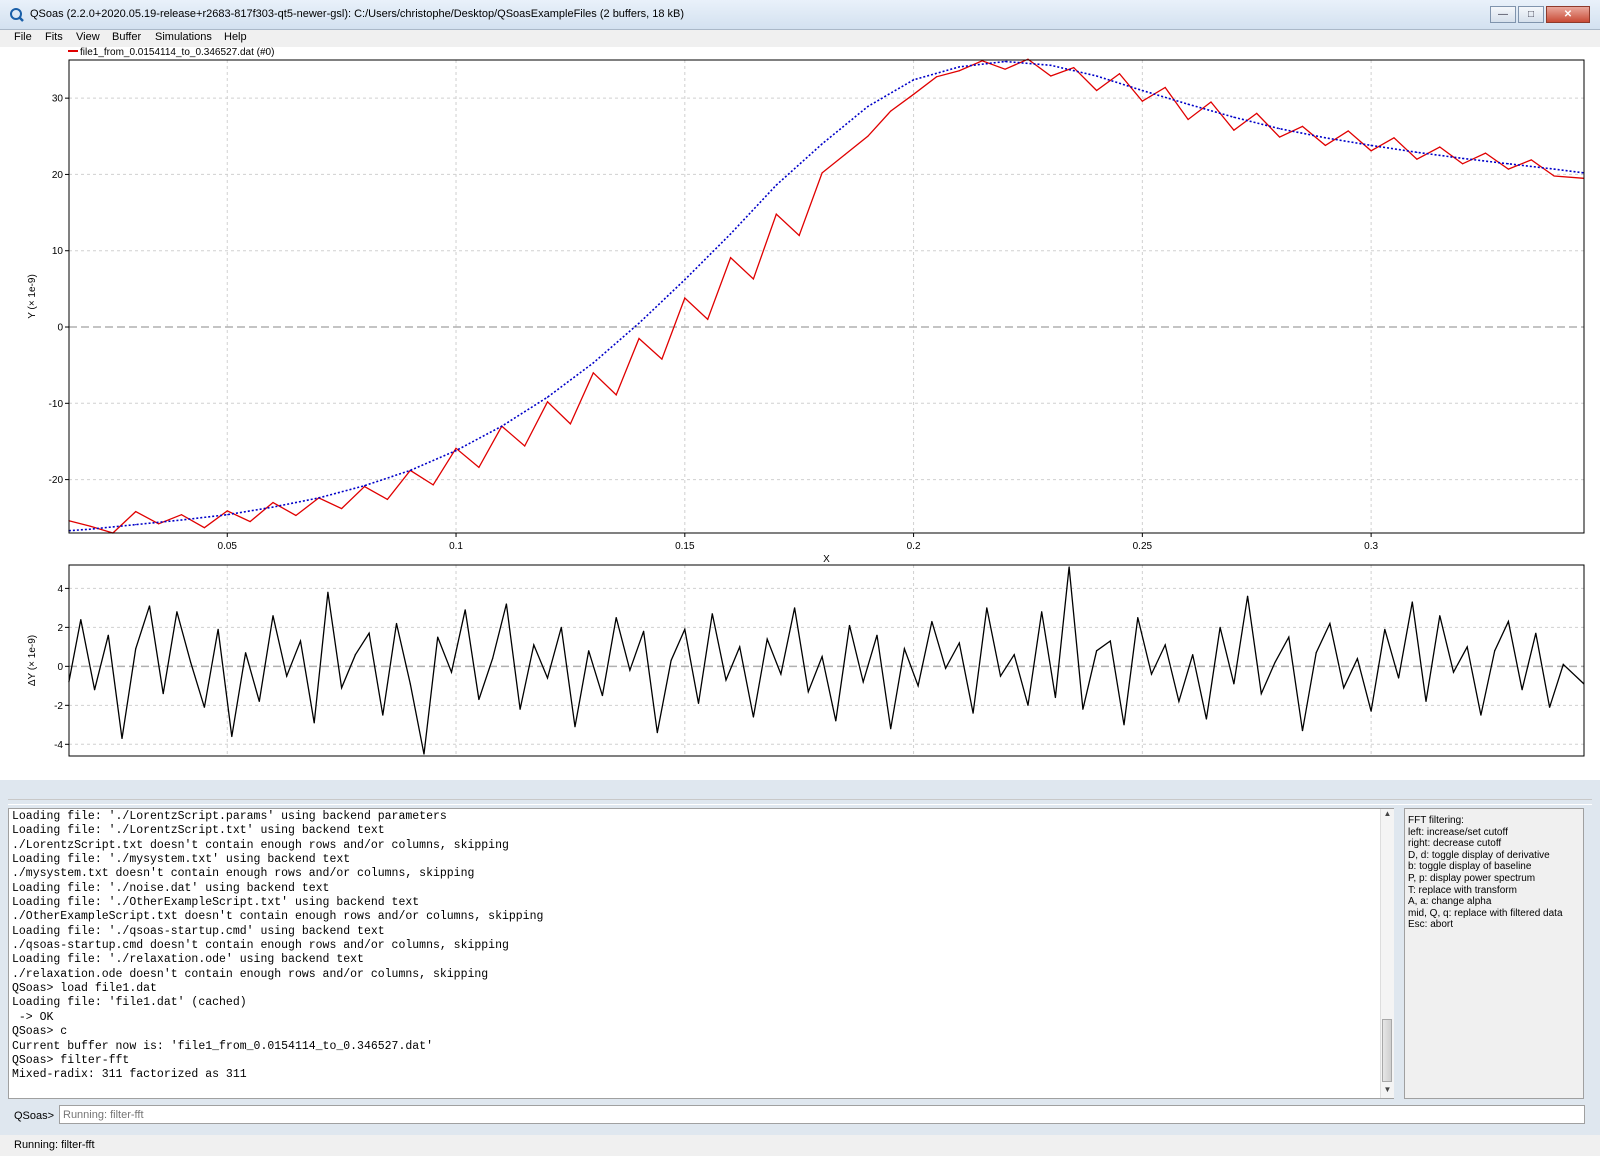 Image resolution: width=1600 pixels, height=1156 pixels. What do you see at coordinates (1436, 820) in the screenshot?
I see `help-line: FFT filtering:` at bounding box center [1436, 820].